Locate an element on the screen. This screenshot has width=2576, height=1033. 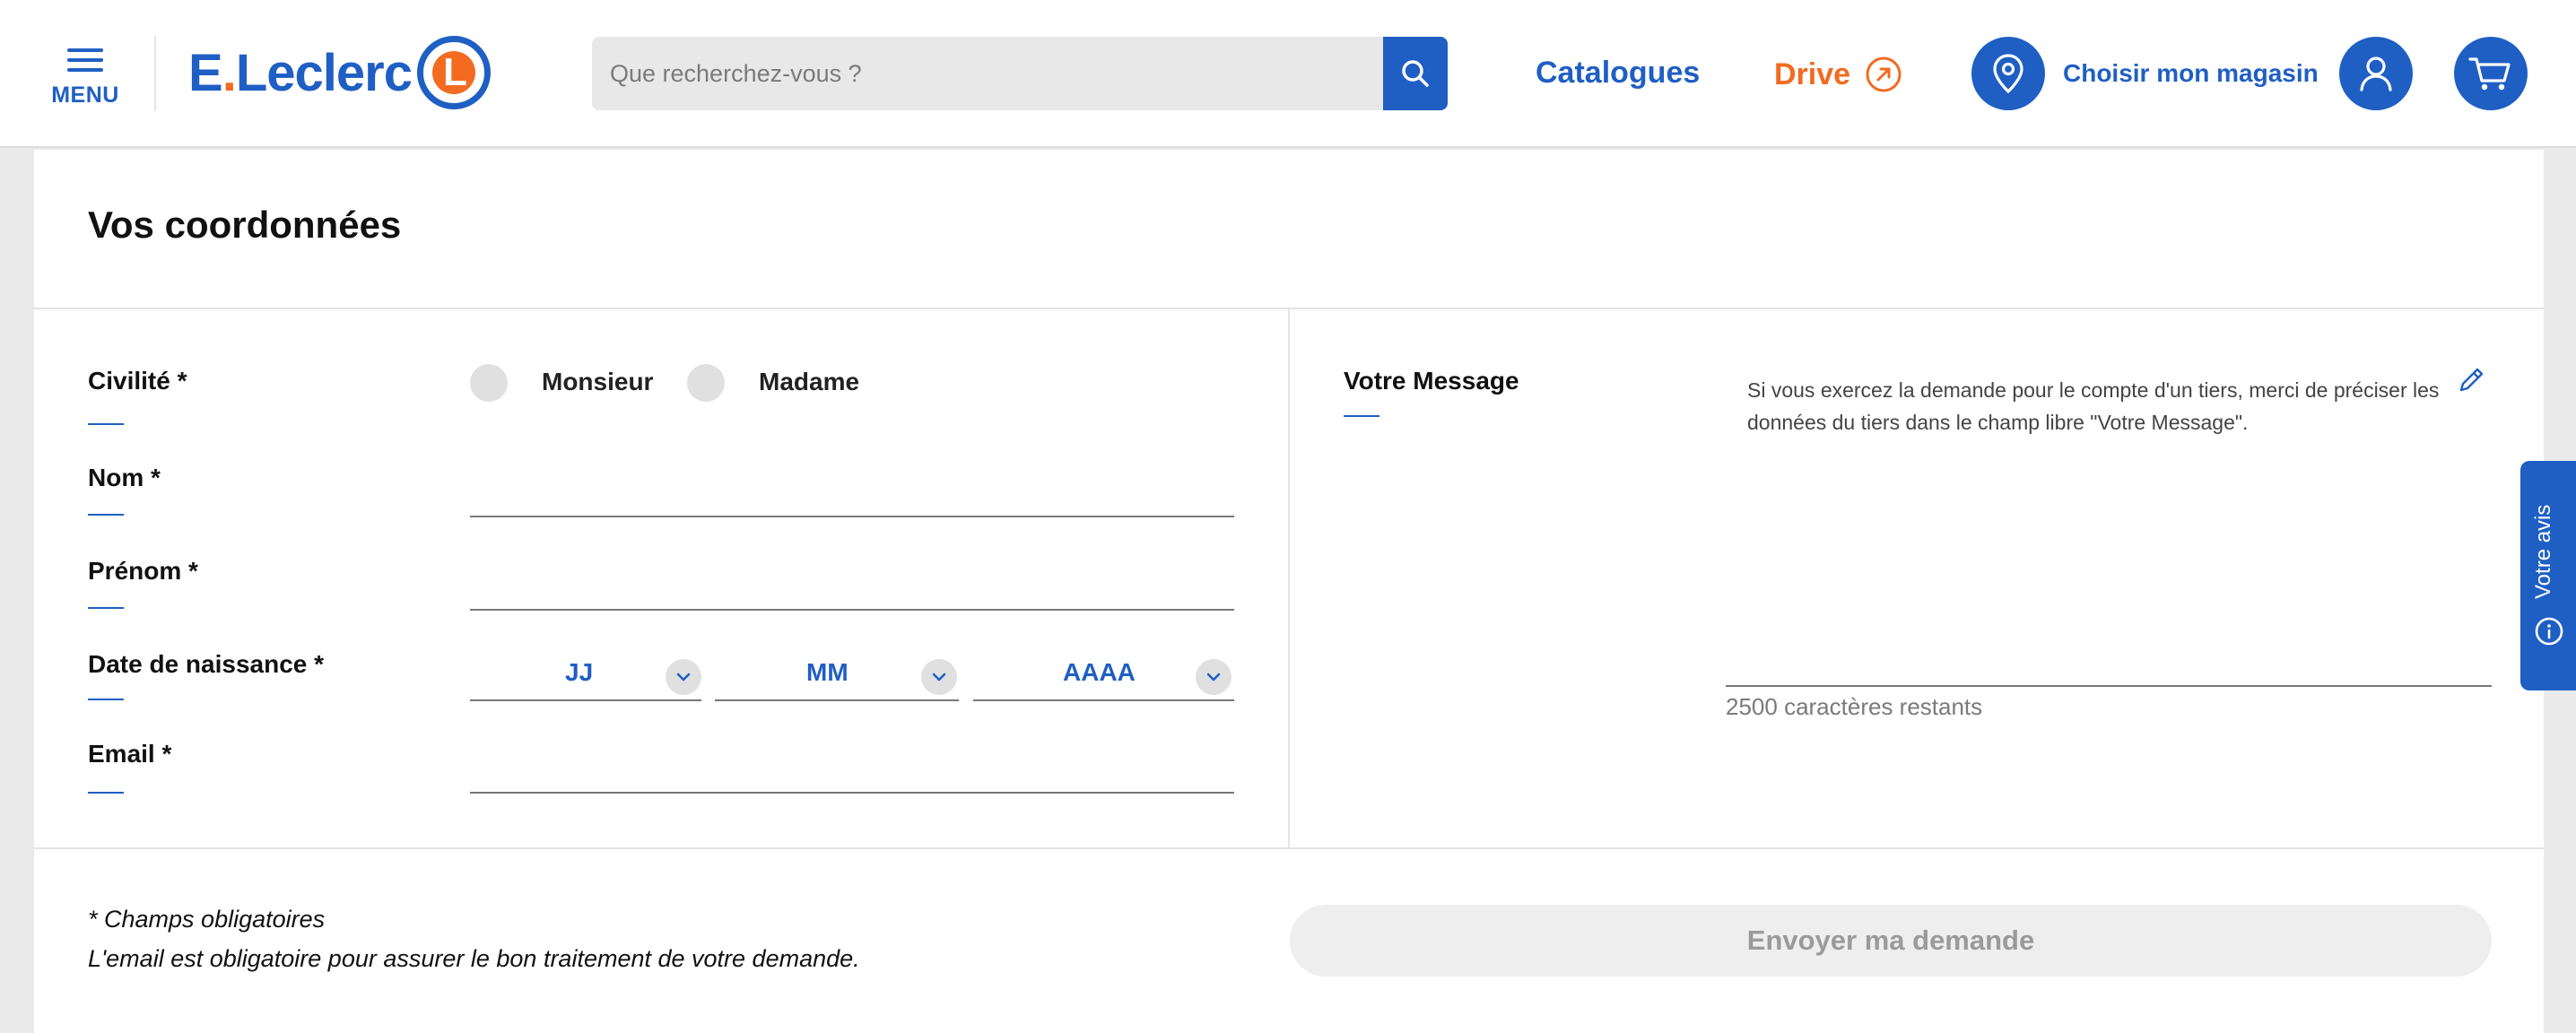
header-divider is located at coordinates (155, 73).